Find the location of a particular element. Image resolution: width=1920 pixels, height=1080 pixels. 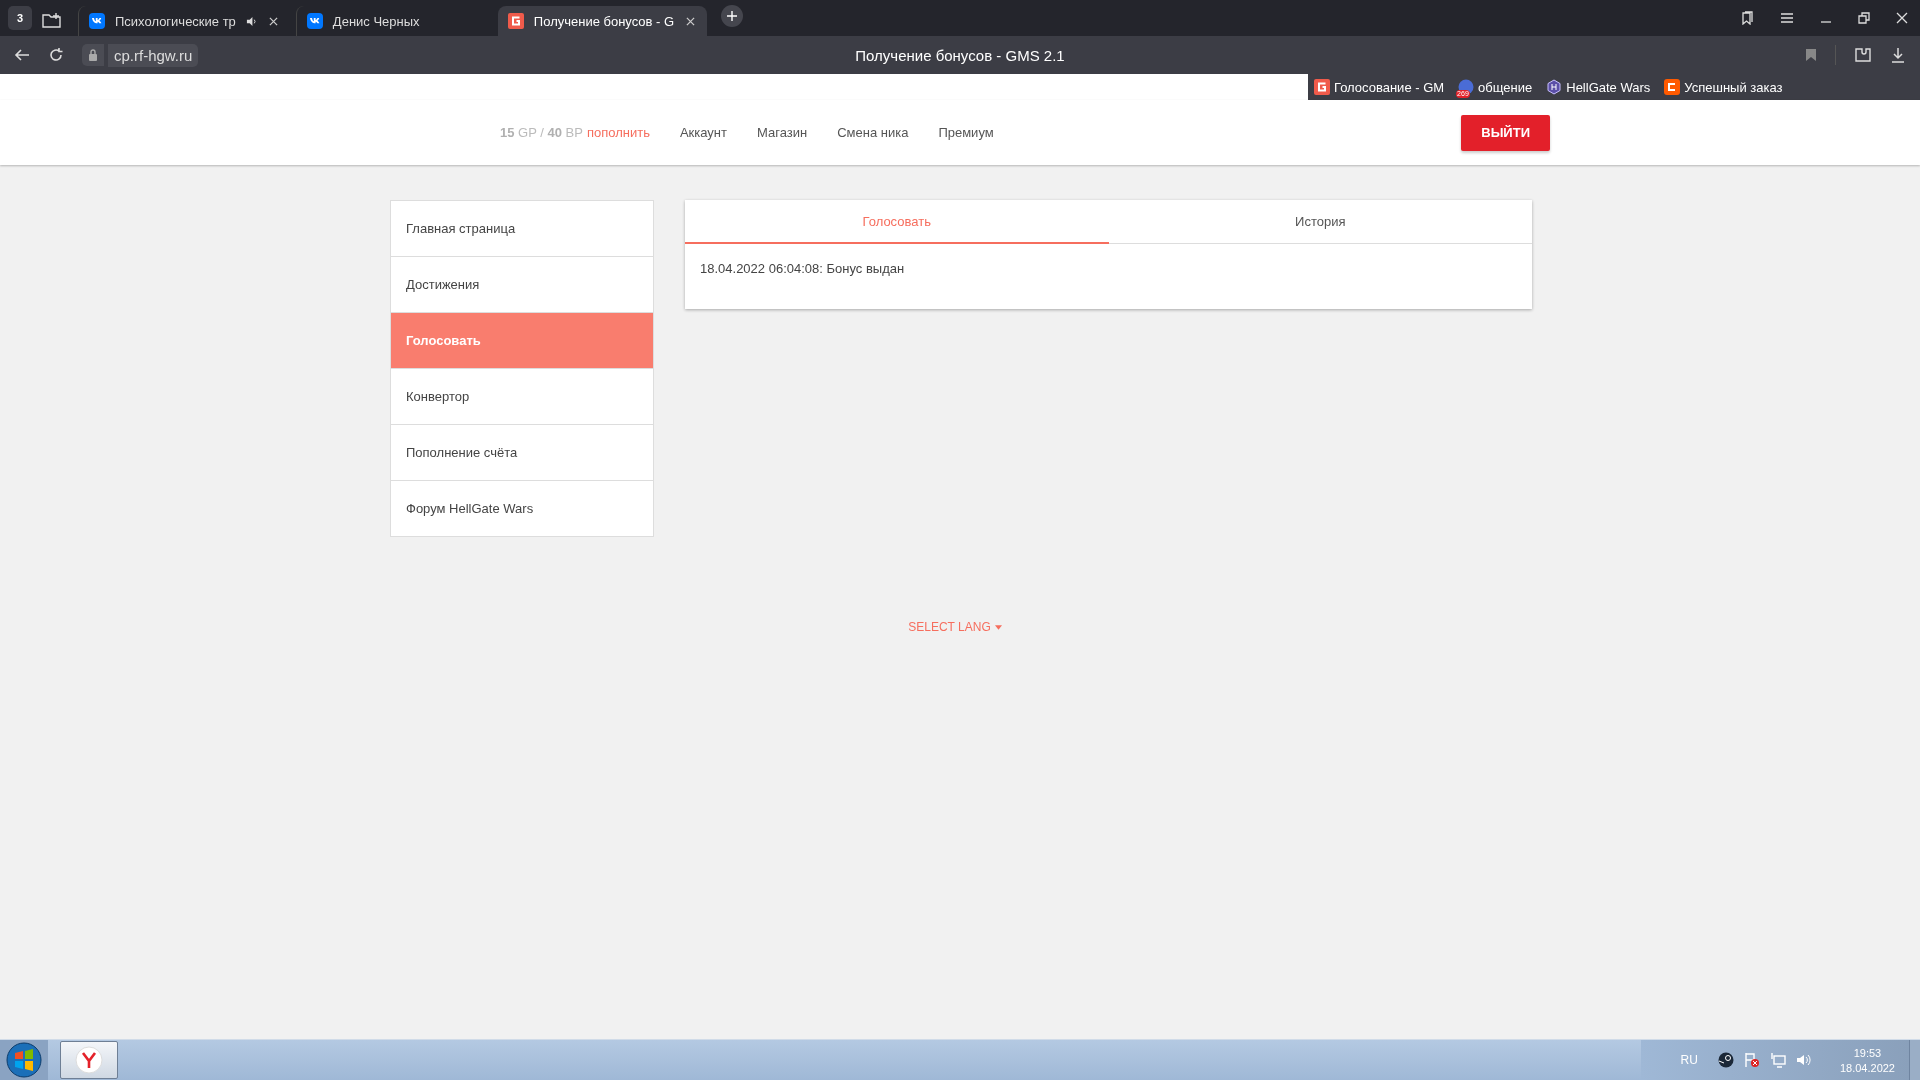

new-tab-button is located at coordinates (732, 16).